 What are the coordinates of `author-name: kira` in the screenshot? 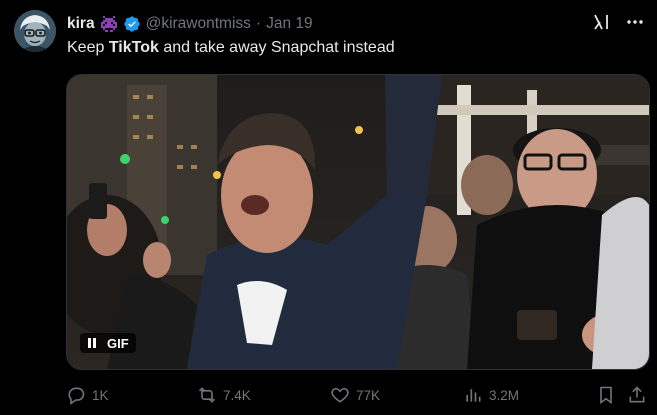 It's located at (81, 24).